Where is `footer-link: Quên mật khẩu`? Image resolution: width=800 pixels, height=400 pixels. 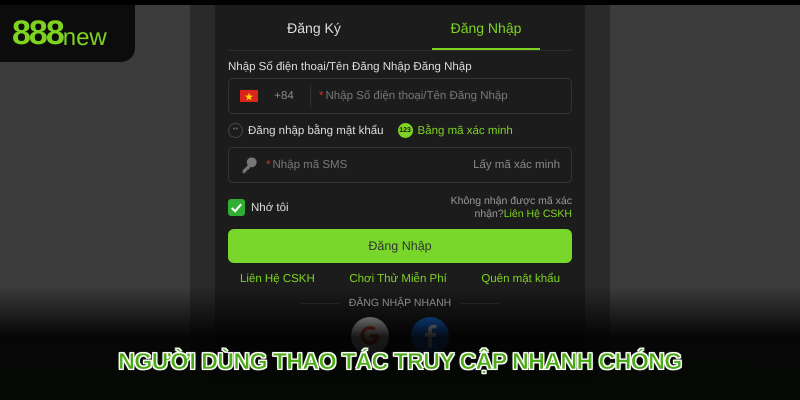
footer-link: Quên mật khẩu is located at coordinates (520, 279).